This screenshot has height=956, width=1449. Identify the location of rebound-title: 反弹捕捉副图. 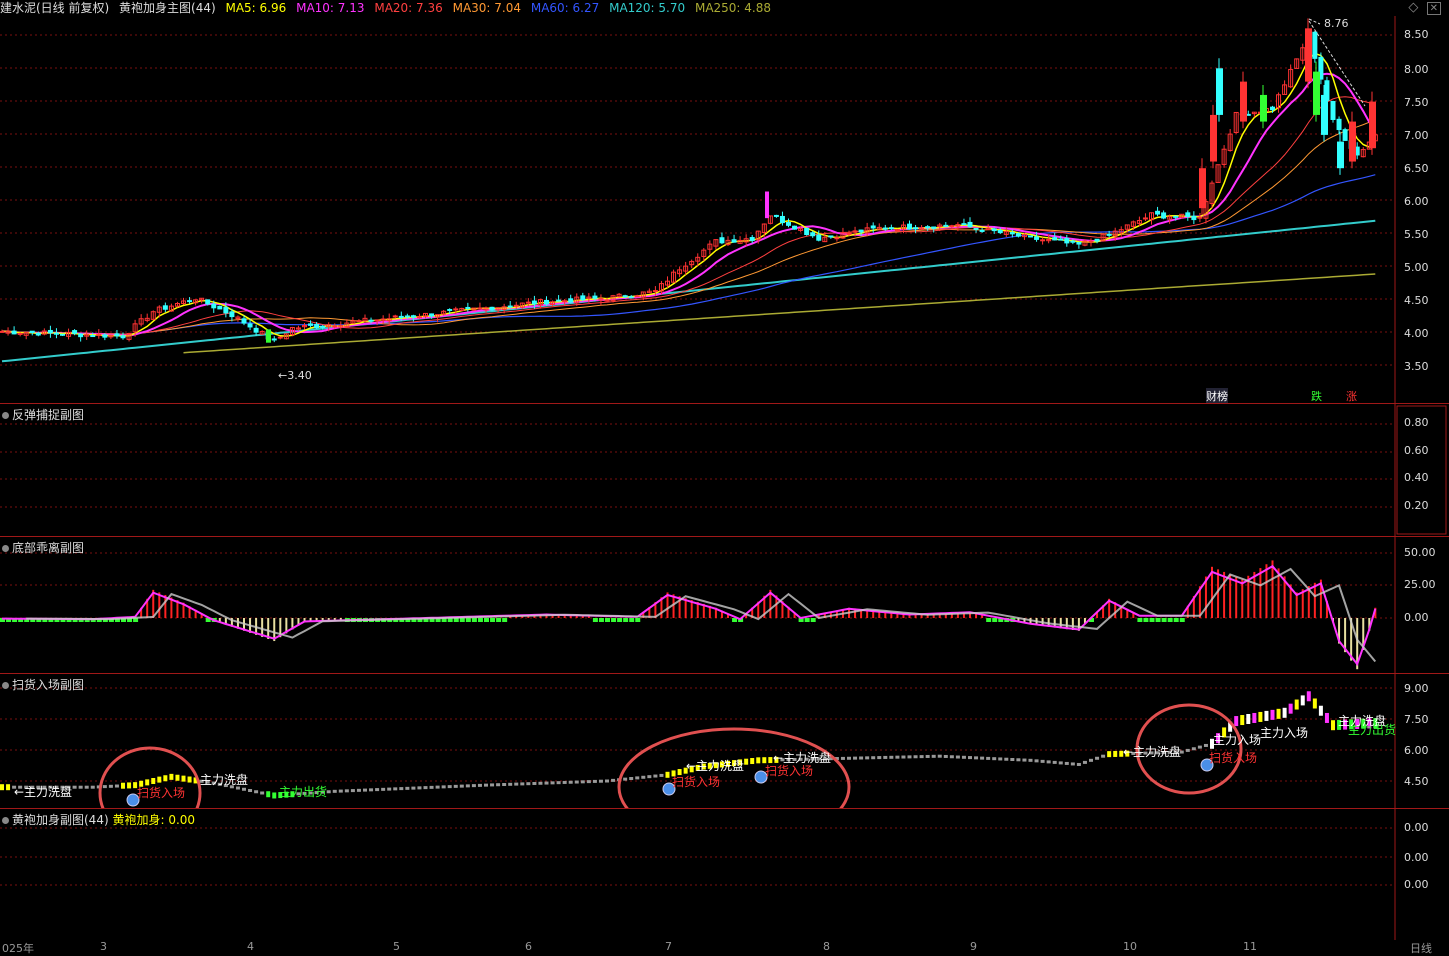
(43, 414).